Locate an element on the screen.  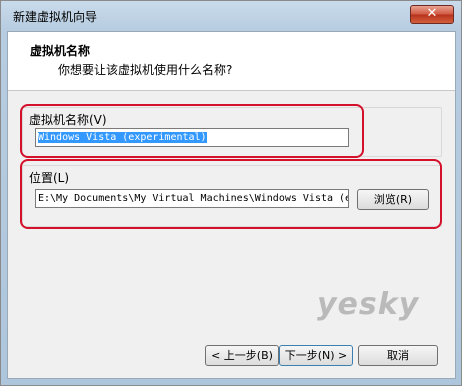
title-bar: 新建虚拟机向导 ✕ is located at coordinates (231, 16).